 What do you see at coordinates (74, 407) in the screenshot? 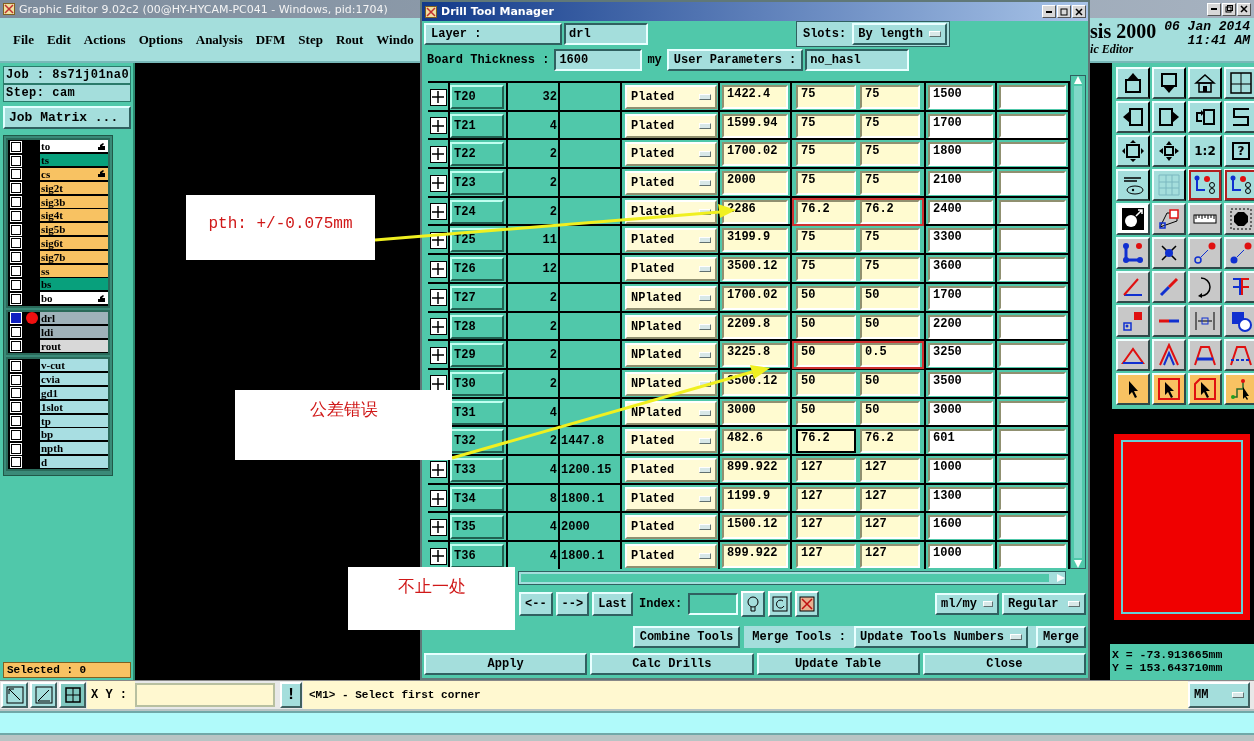
I see `layer-item: 1slot` at bounding box center [74, 407].